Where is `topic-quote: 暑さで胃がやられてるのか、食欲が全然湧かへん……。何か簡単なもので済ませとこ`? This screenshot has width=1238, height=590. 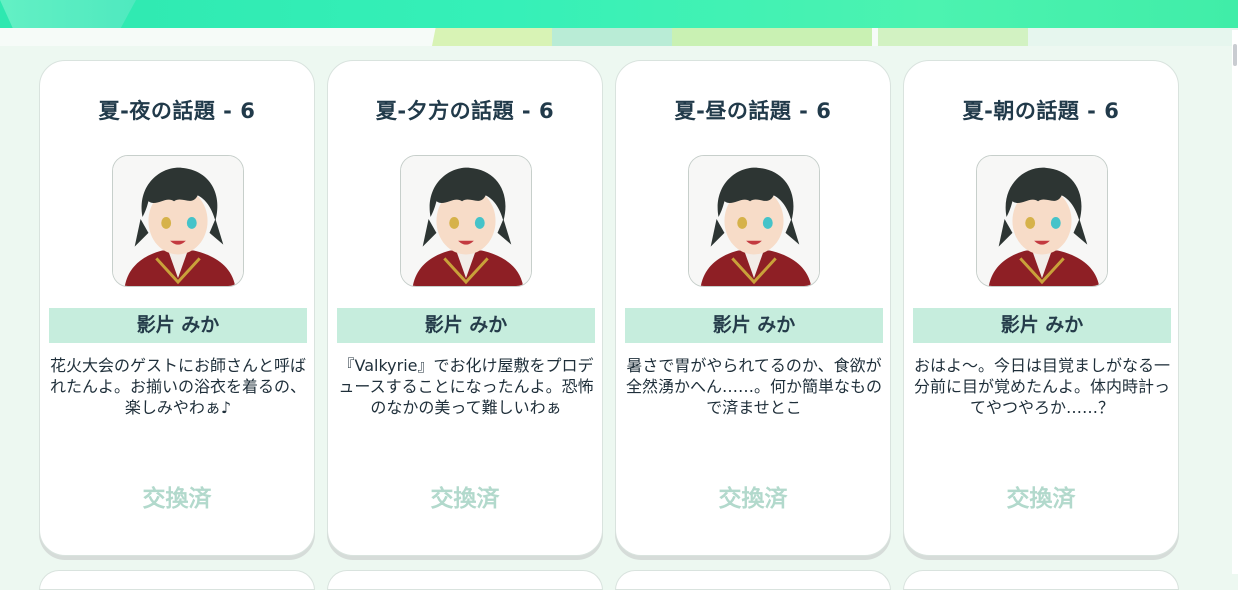 topic-quote: 暑さで胃がやられてるのか、食欲が全然湧かへん……。何か簡単なもので済ませとこ is located at coordinates (753, 386).